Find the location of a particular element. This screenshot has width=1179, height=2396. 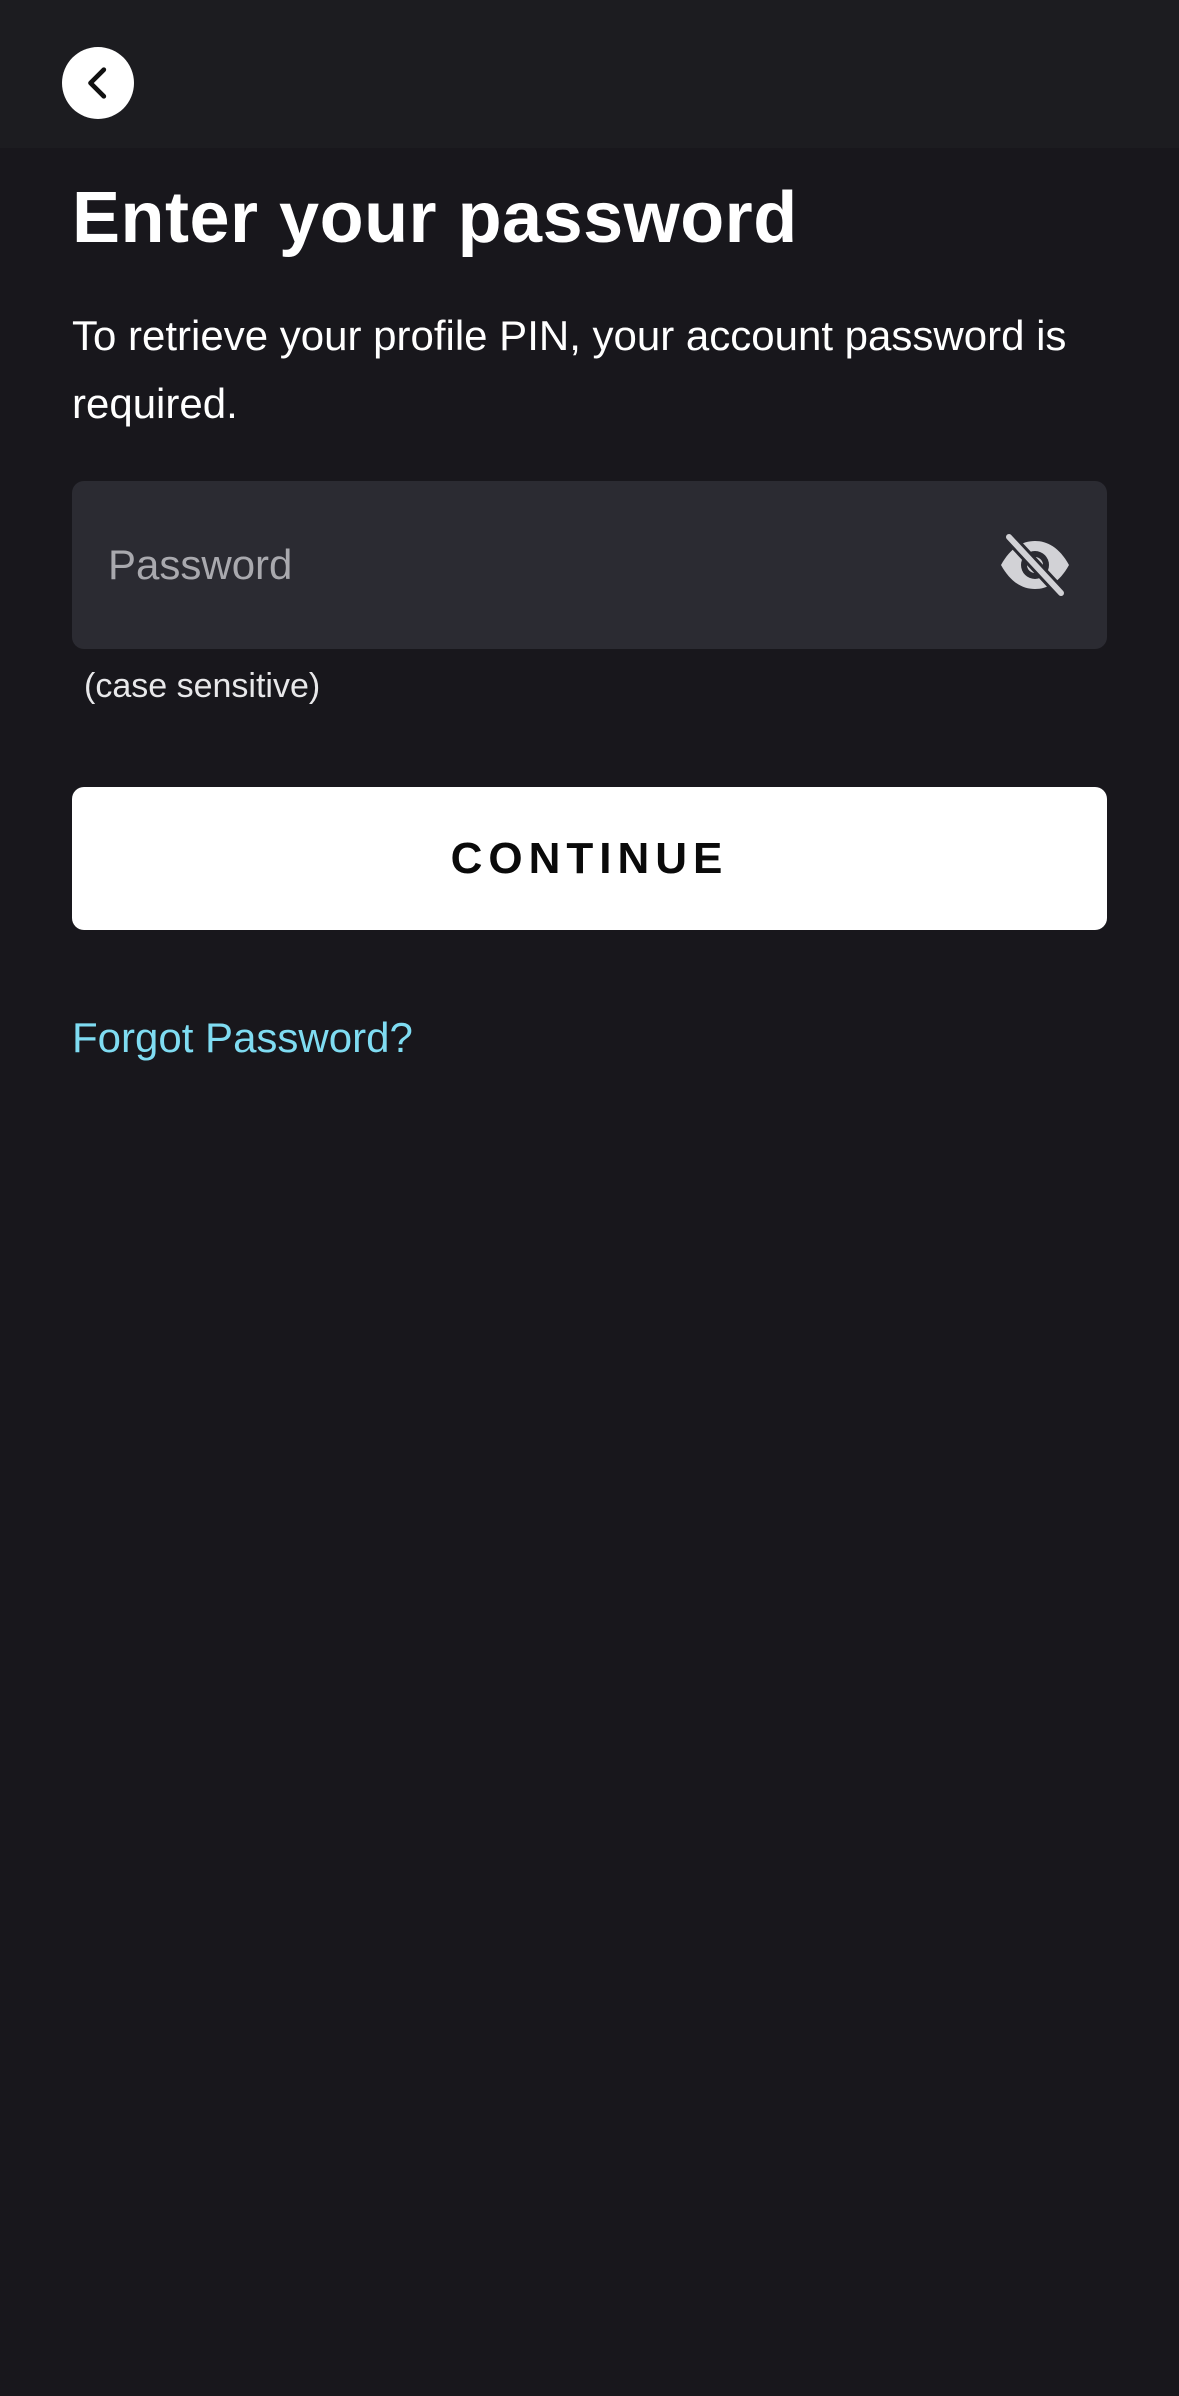

show-password-toggle is located at coordinates (1035, 565).